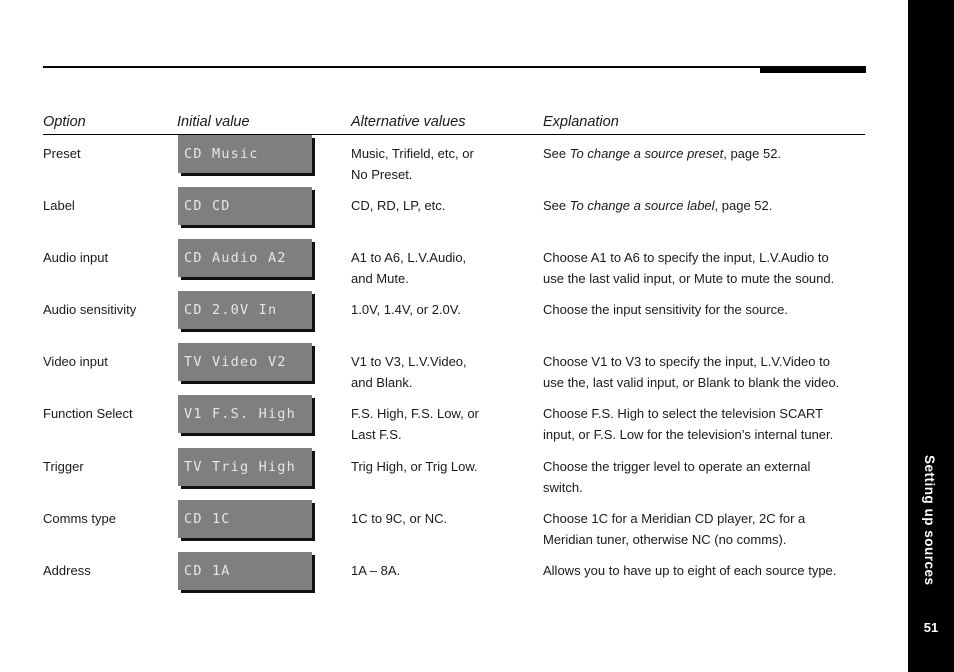  I want to click on top-rule-accent, so click(813, 69).